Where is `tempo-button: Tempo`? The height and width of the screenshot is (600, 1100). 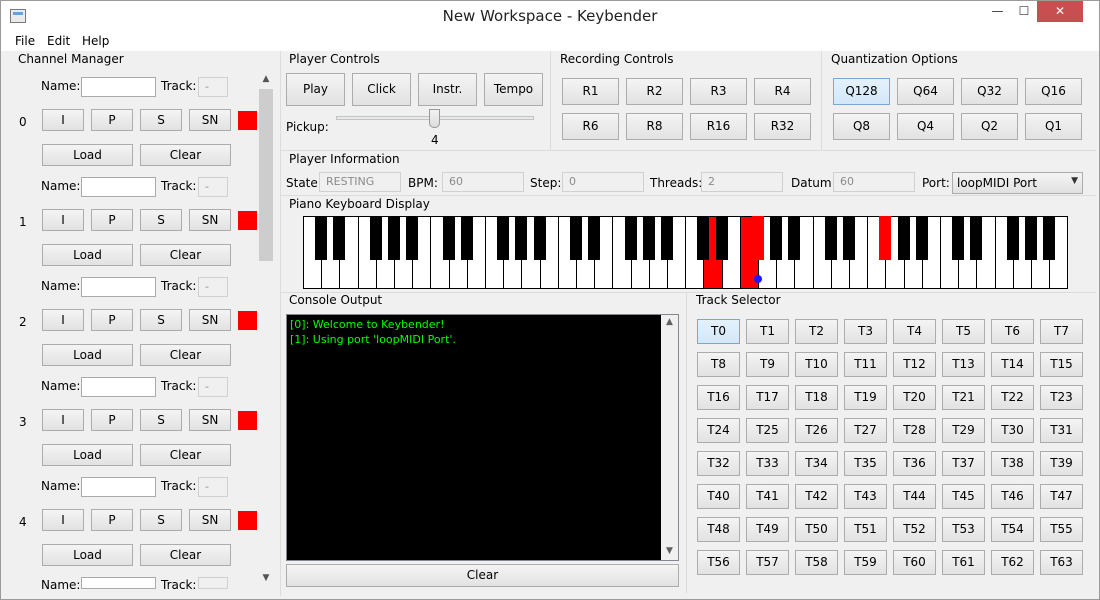
tempo-button: Tempo is located at coordinates (513, 89).